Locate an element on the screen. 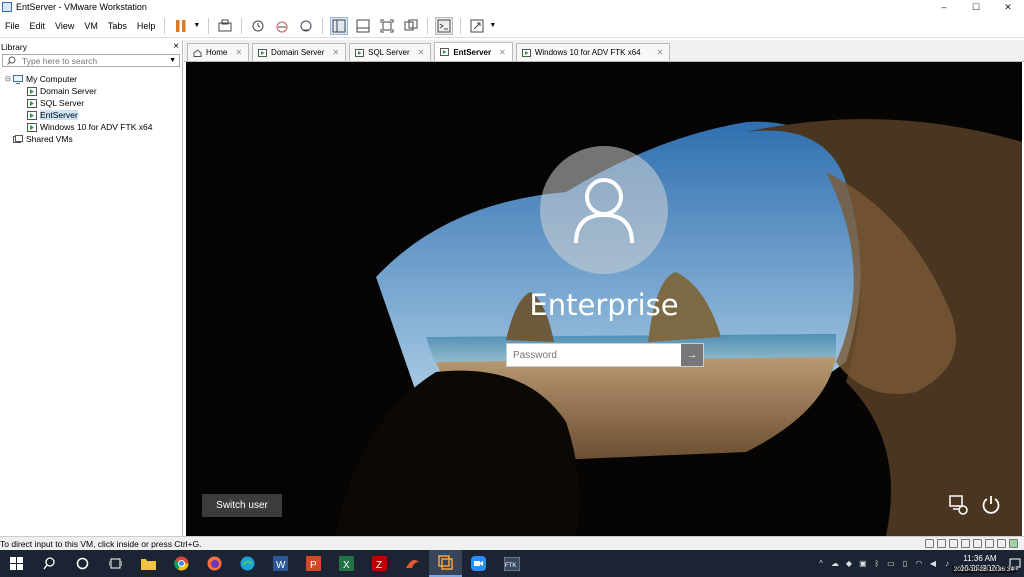 Image resolution: width=1024 pixels, height=577 pixels. tree-node-vm: Domain Server is located at coordinates (91, 91).